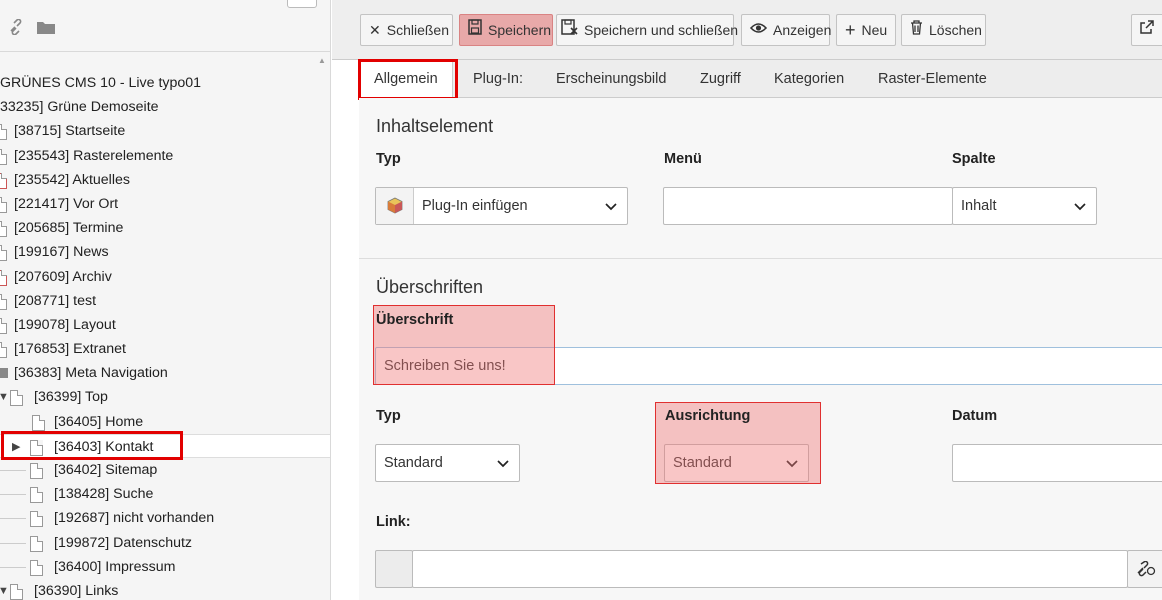  I want to click on typ-select: Plug-In einfügen, so click(501, 206).